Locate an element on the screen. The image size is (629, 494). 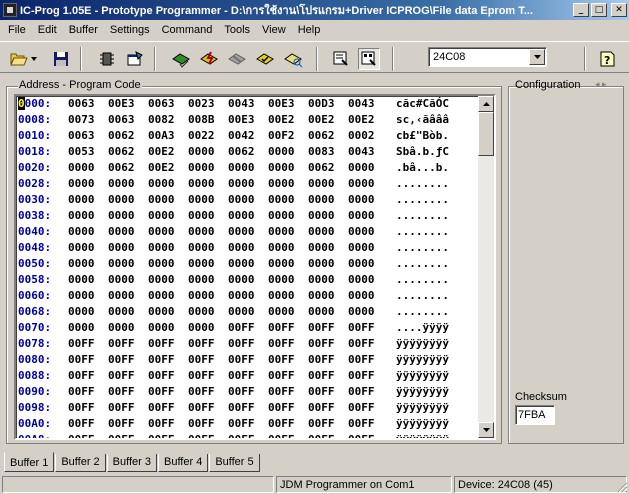
hex-view-button is located at coordinates (369, 59).